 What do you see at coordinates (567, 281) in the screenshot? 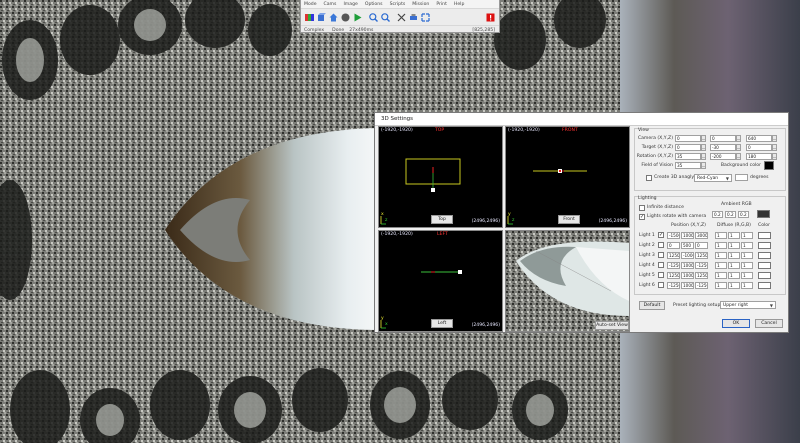
I see `preview-view: Auto-set View` at bounding box center [567, 281].